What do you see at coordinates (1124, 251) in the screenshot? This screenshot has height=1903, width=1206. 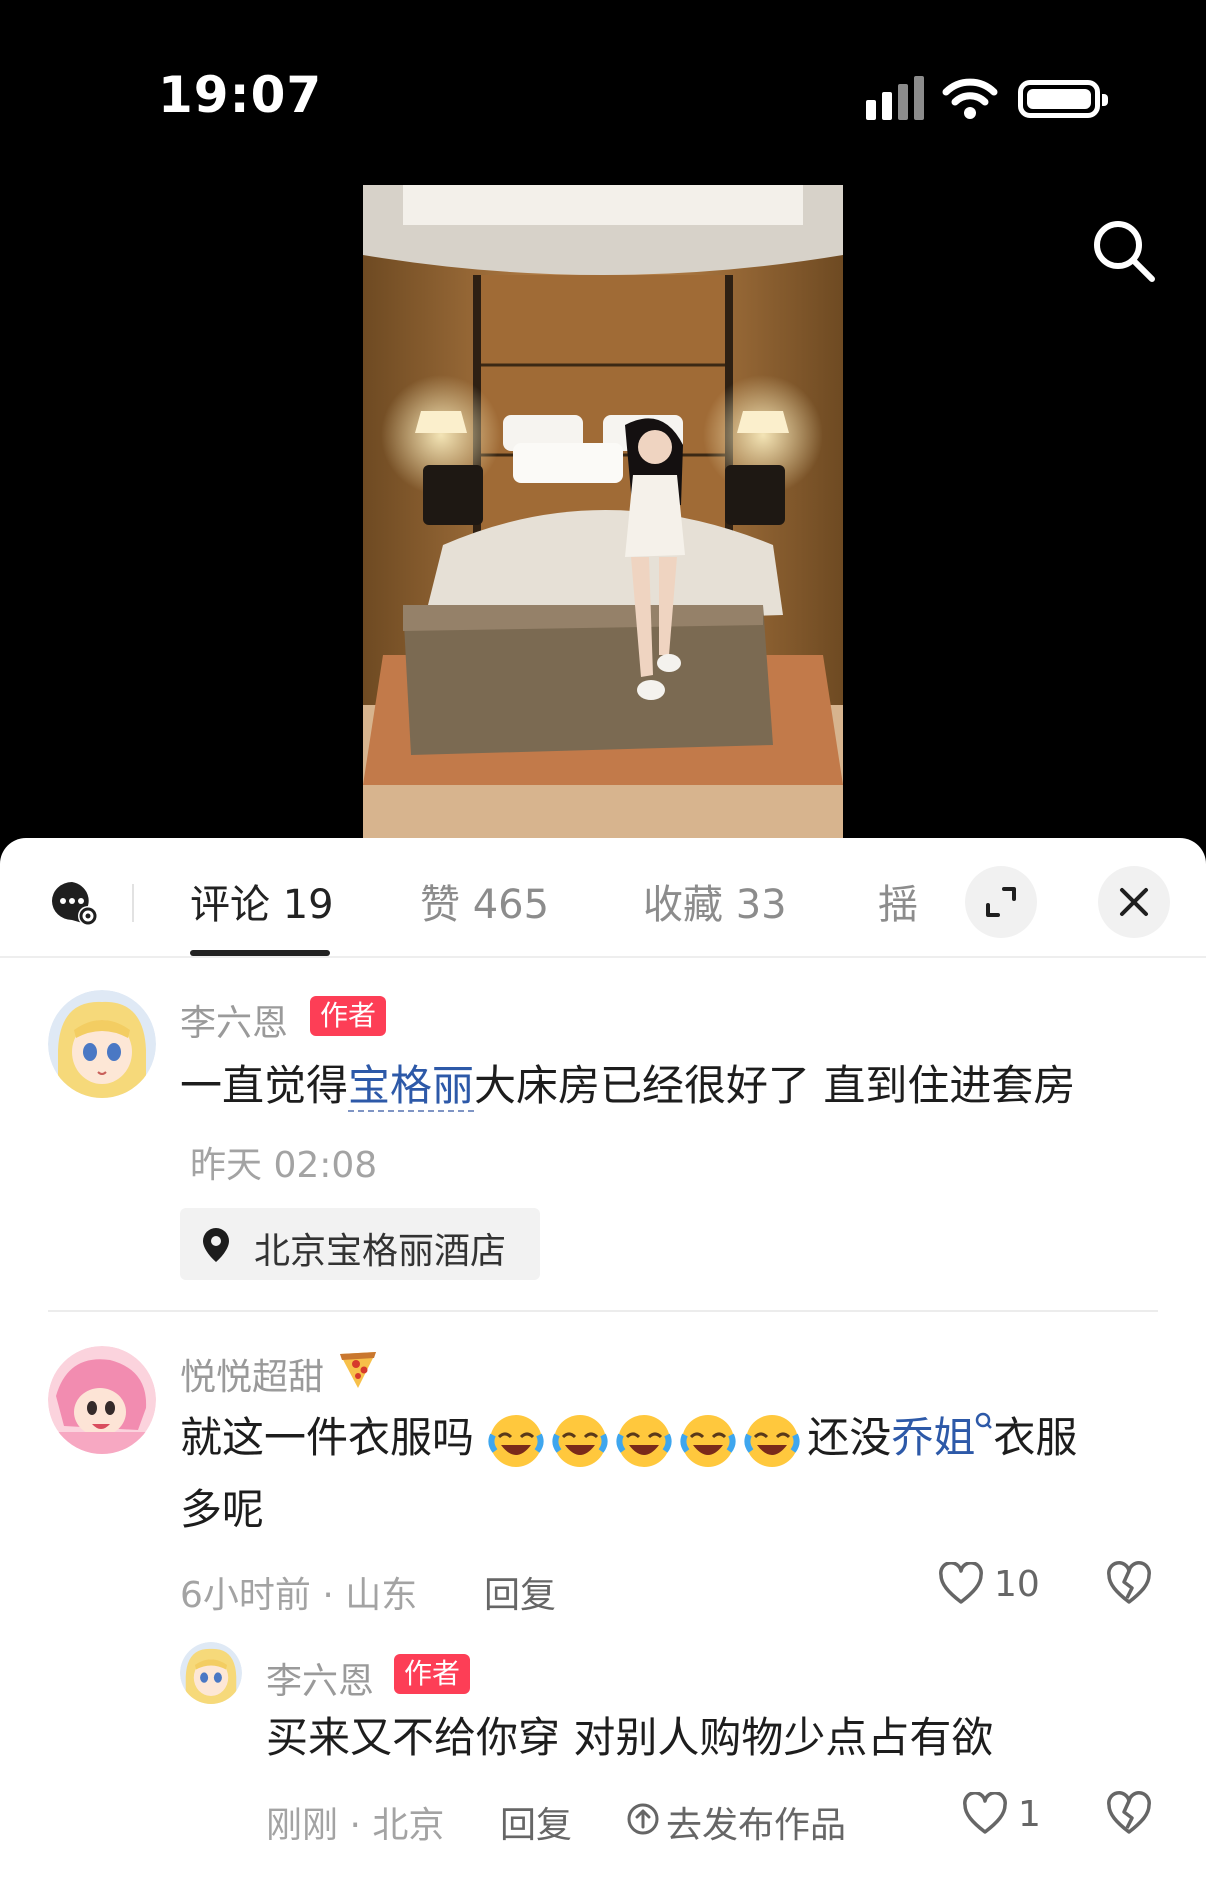 I see `search-icon` at bounding box center [1124, 251].